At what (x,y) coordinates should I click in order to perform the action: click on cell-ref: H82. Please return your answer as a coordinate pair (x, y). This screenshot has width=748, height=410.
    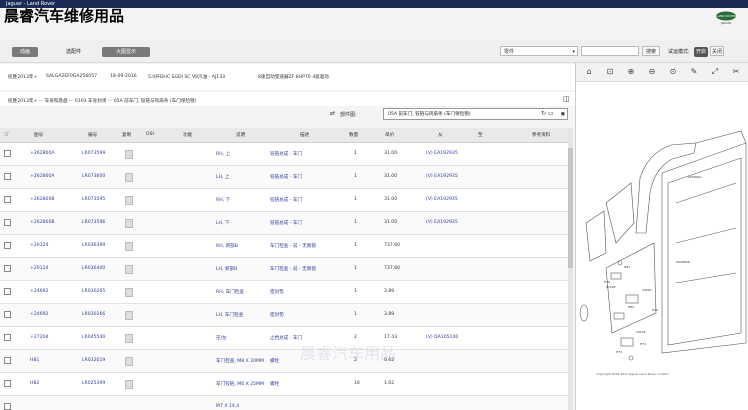
    Looking at the image, I should click on (34, 383).